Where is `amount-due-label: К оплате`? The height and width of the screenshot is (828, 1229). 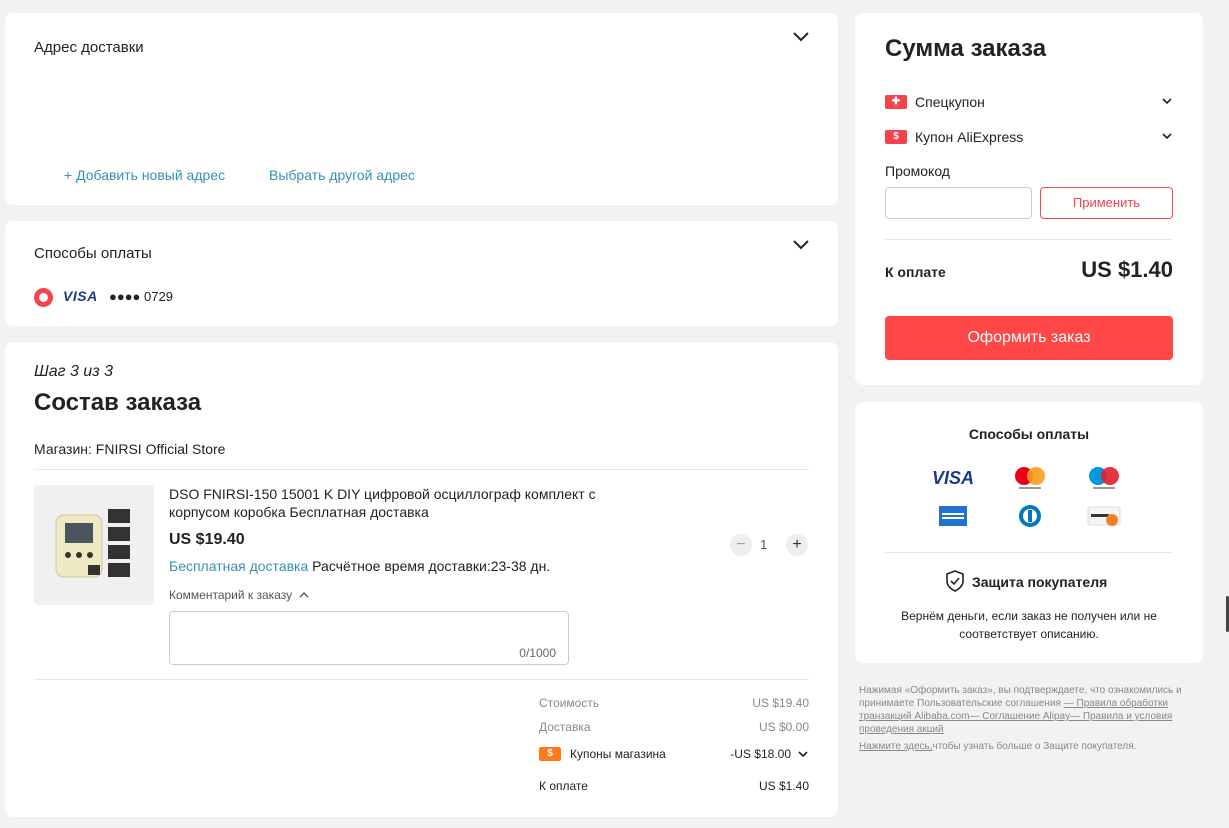 amount-due-label: К оплате is located at coordinates (915, 272).